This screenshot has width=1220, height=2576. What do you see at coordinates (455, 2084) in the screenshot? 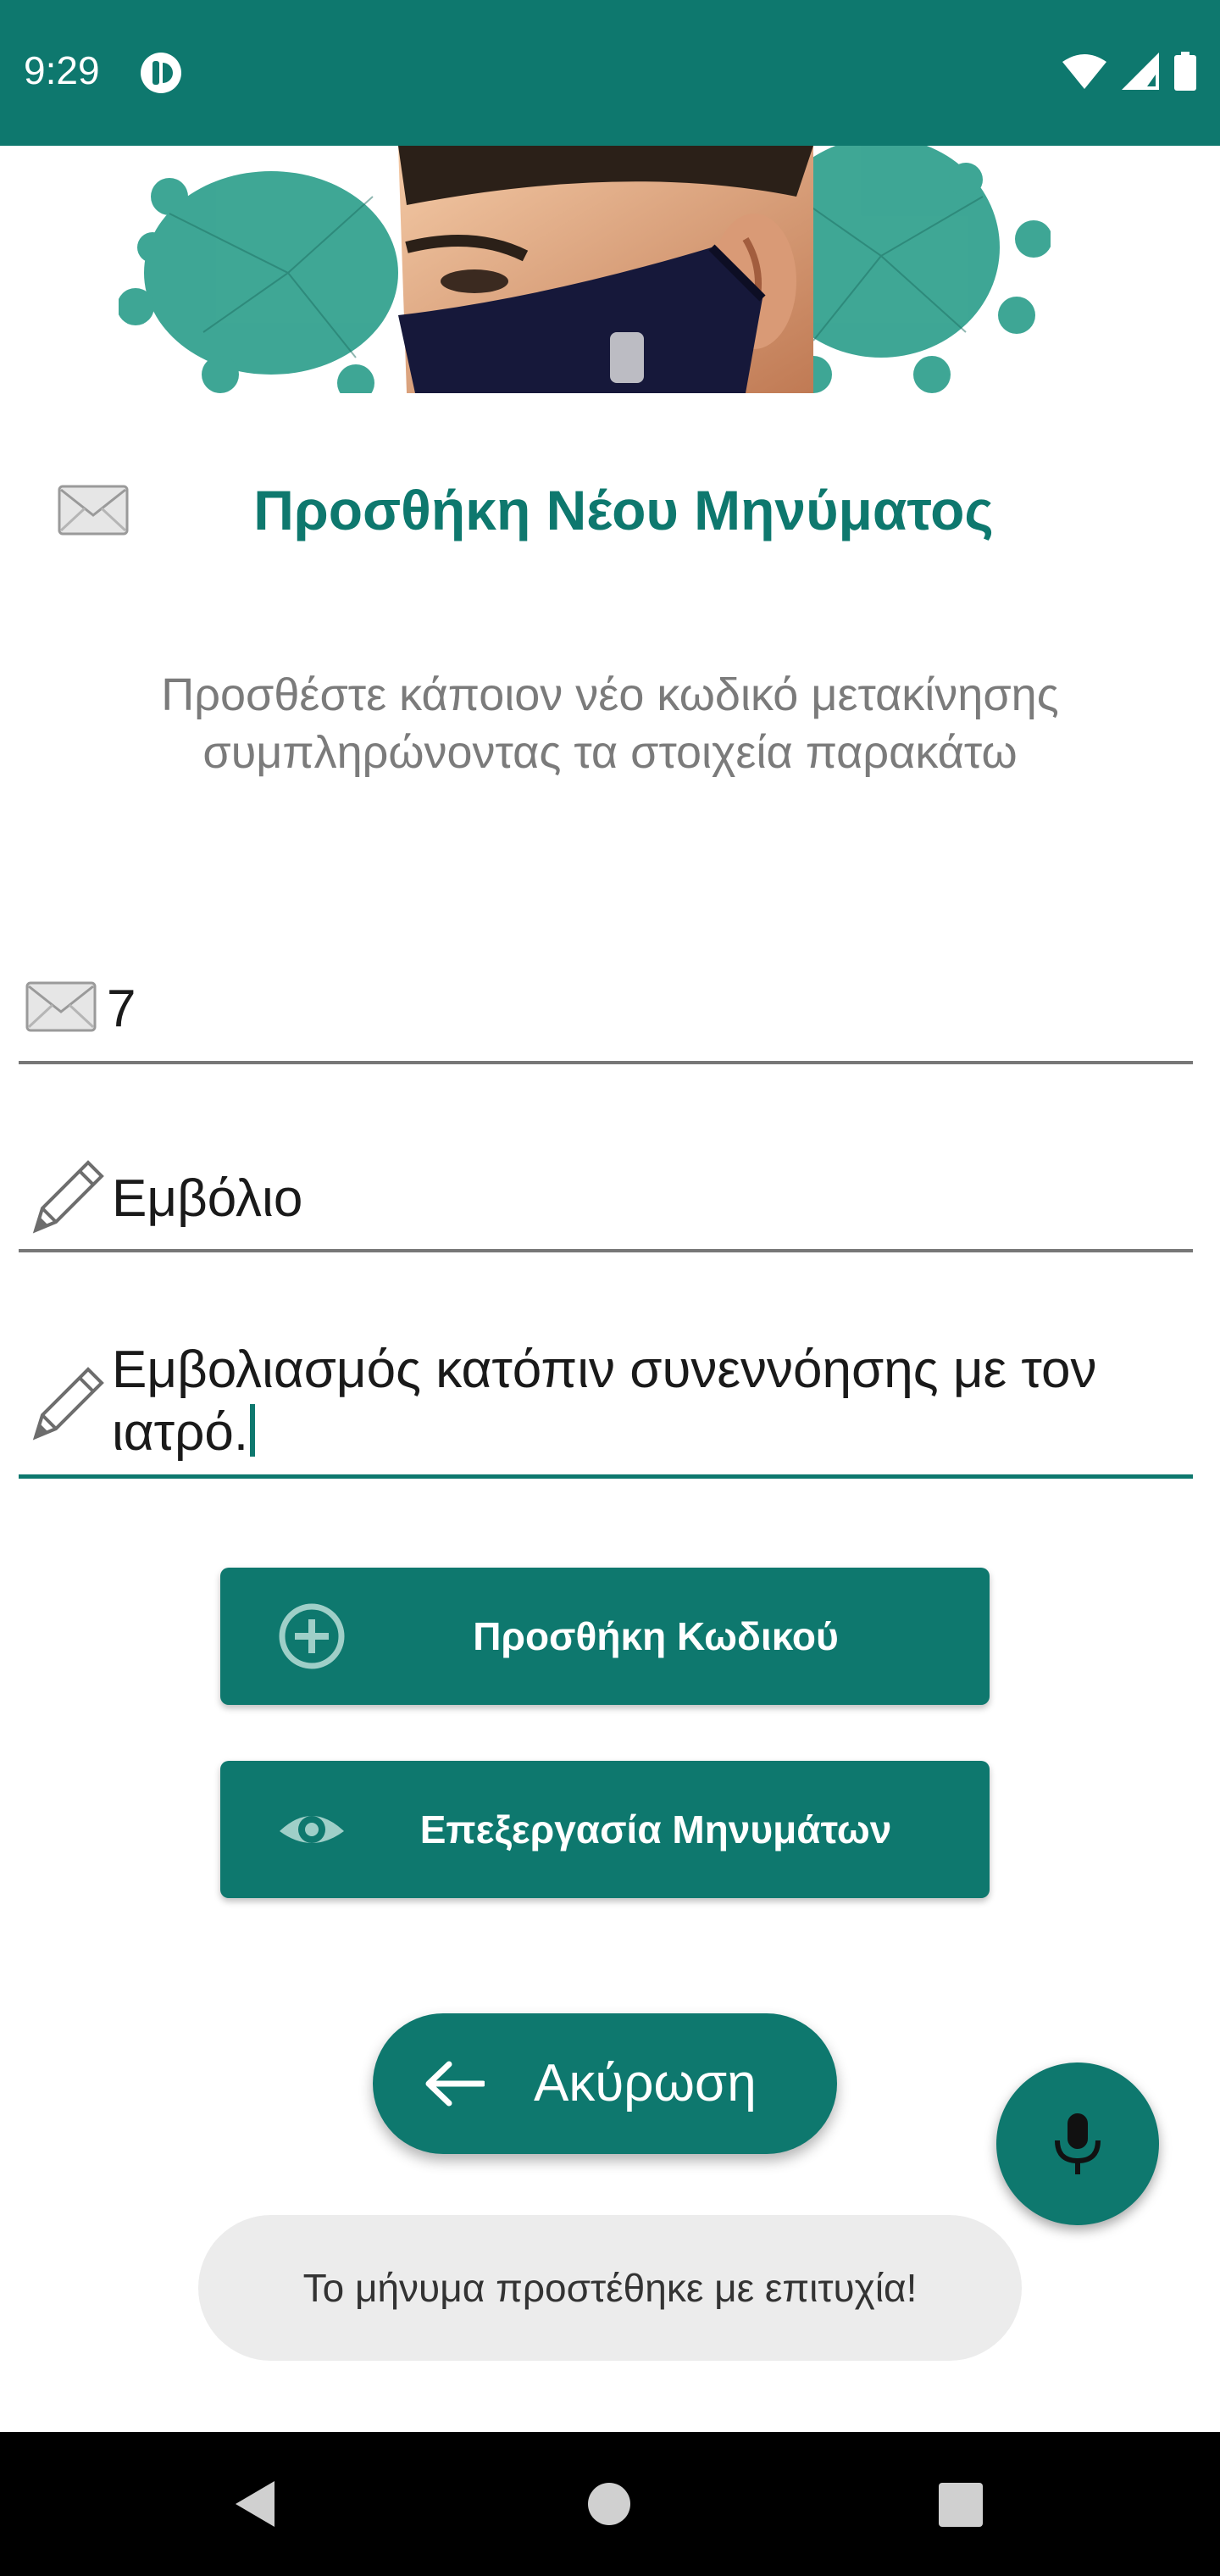
I see `arrow-left-icon` at bounding box center [455, 2084].